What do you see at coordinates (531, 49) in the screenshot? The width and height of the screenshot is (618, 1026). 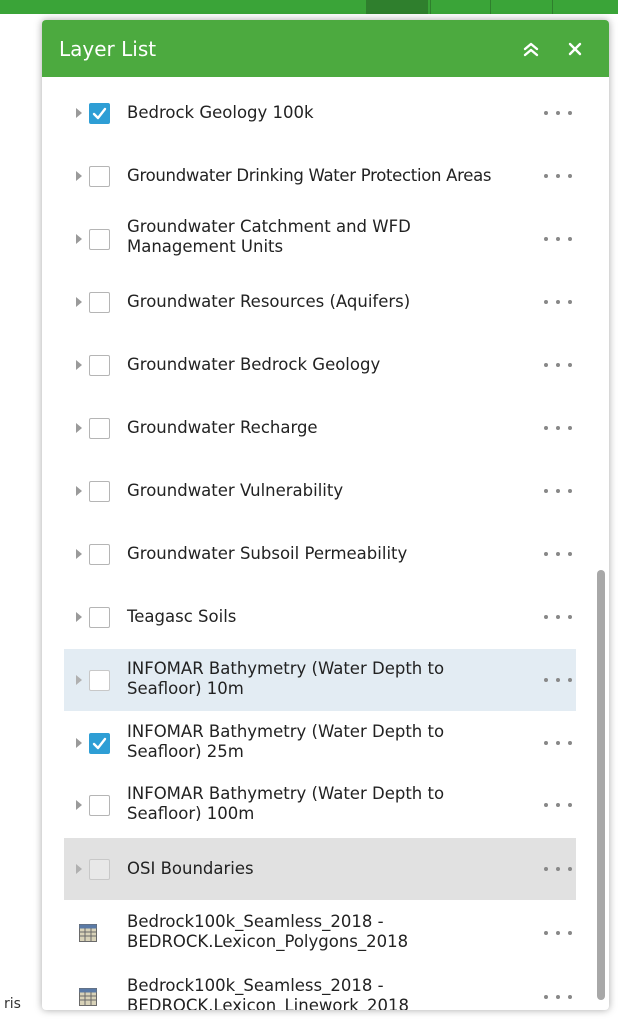 I see `double-chevron-up-icon` at bounding box center [531, 49].